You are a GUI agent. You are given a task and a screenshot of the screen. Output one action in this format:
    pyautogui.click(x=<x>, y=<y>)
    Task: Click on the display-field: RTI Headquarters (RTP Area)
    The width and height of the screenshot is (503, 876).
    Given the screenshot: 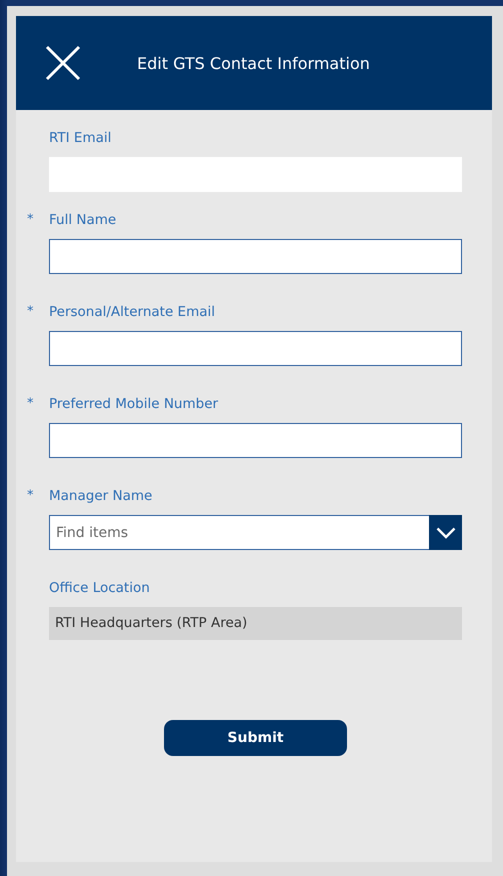 What is the action you would take?
    pyautogui.click(x=255, y=623)
    